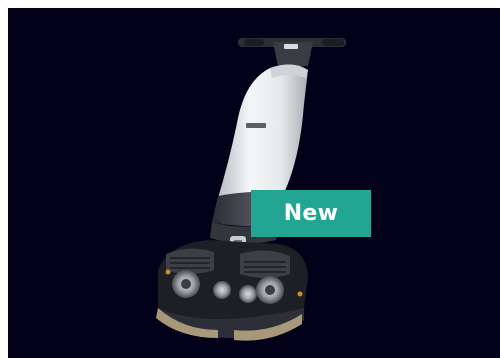 This screenshot has width=500, height=358. What do you see at coordinates (300, 294) in the screenshot?
I see `fitting-right` at bounding box center [300, 294].